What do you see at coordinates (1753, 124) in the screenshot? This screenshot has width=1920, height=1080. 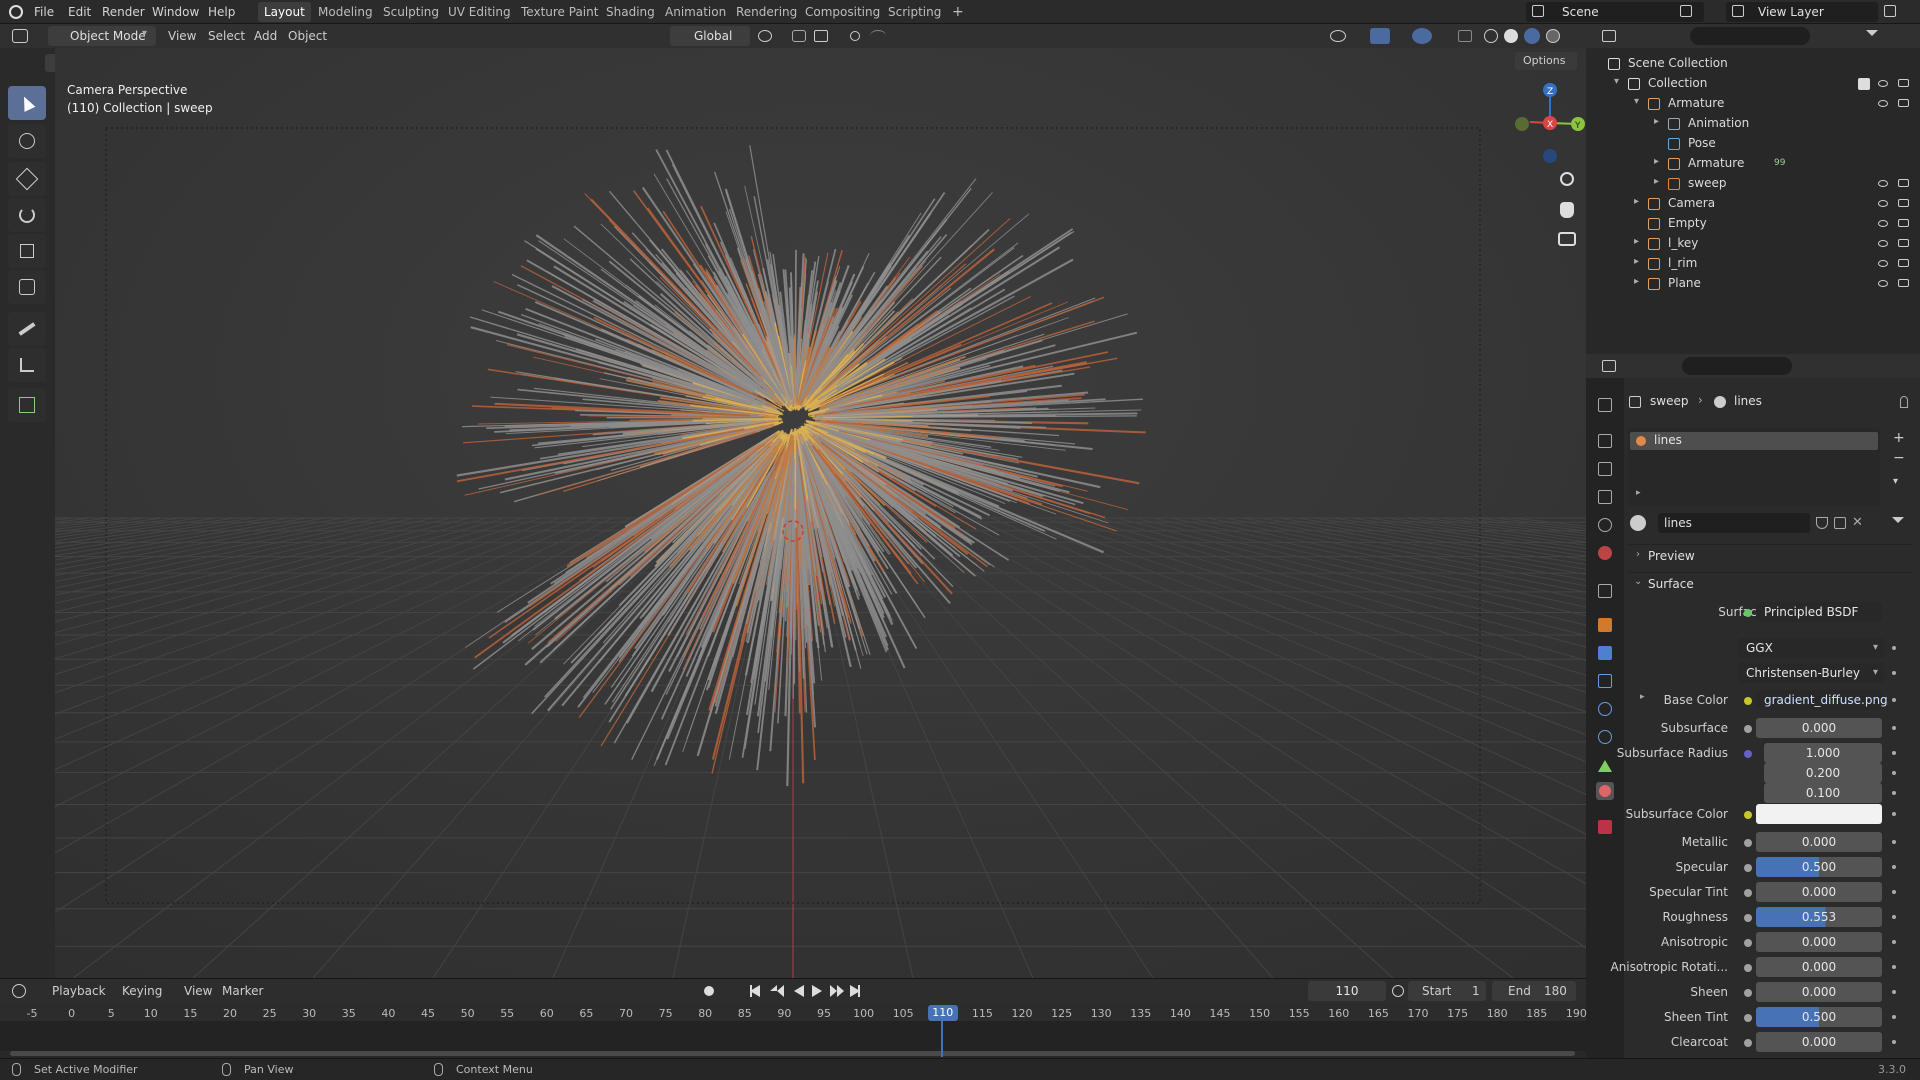 I see `outliner-item: ▸ Animation` at bounding box center [1753, 124].